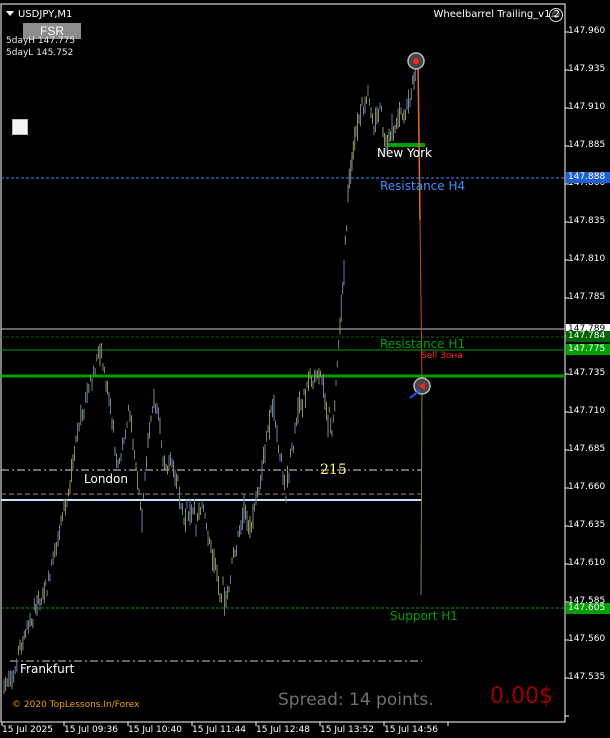  Describe the element at coordinates (423, 344) in the screenshot. I see `resistance-h1-label: Resistance H1` at that location.